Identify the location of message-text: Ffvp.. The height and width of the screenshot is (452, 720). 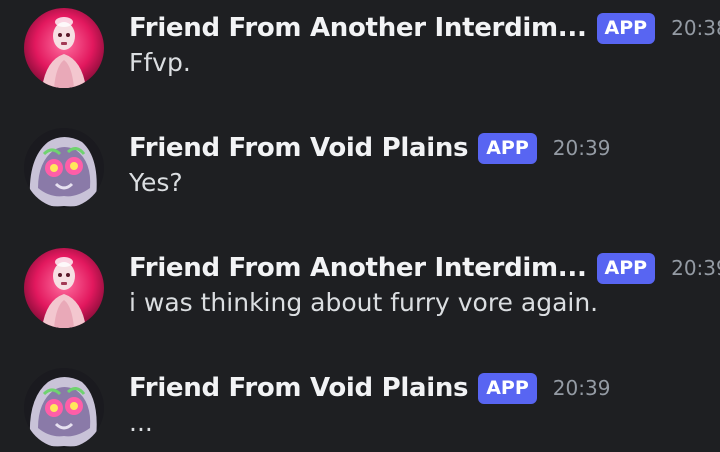
(160, 62).